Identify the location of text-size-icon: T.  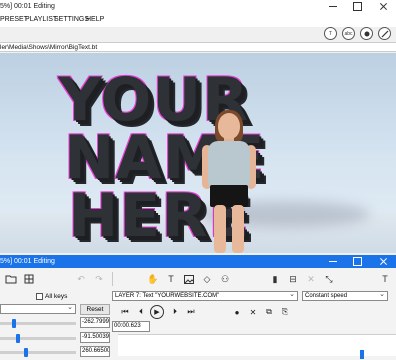
(385, 279).